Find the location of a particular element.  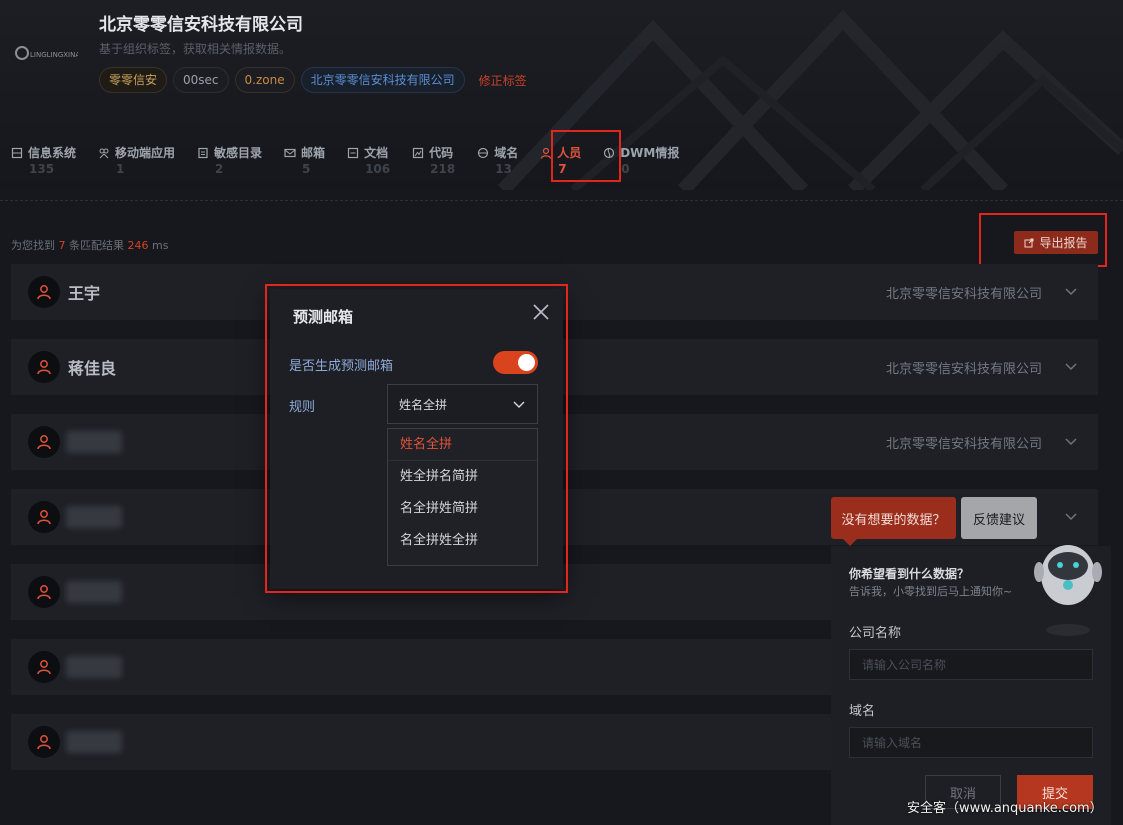

close-icon is located at coordinates (541, 312).